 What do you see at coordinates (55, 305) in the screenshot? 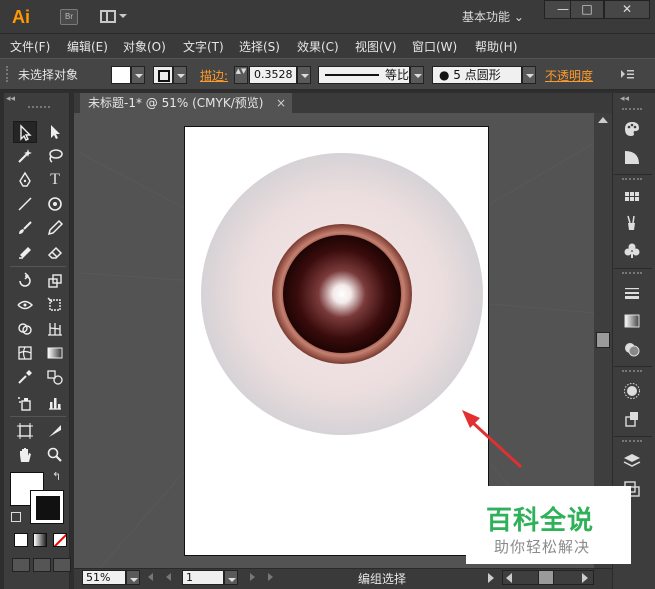
I see `free-transform-tool` at bounding box center [55, 305].